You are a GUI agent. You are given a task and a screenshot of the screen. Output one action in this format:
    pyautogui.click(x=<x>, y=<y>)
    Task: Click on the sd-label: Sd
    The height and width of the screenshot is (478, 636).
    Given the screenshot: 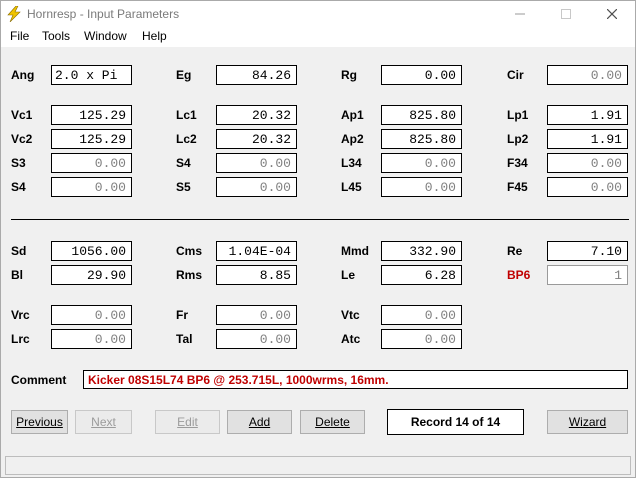 What is the action you would take?
    pyautogui.click(x=19, y=251)
    